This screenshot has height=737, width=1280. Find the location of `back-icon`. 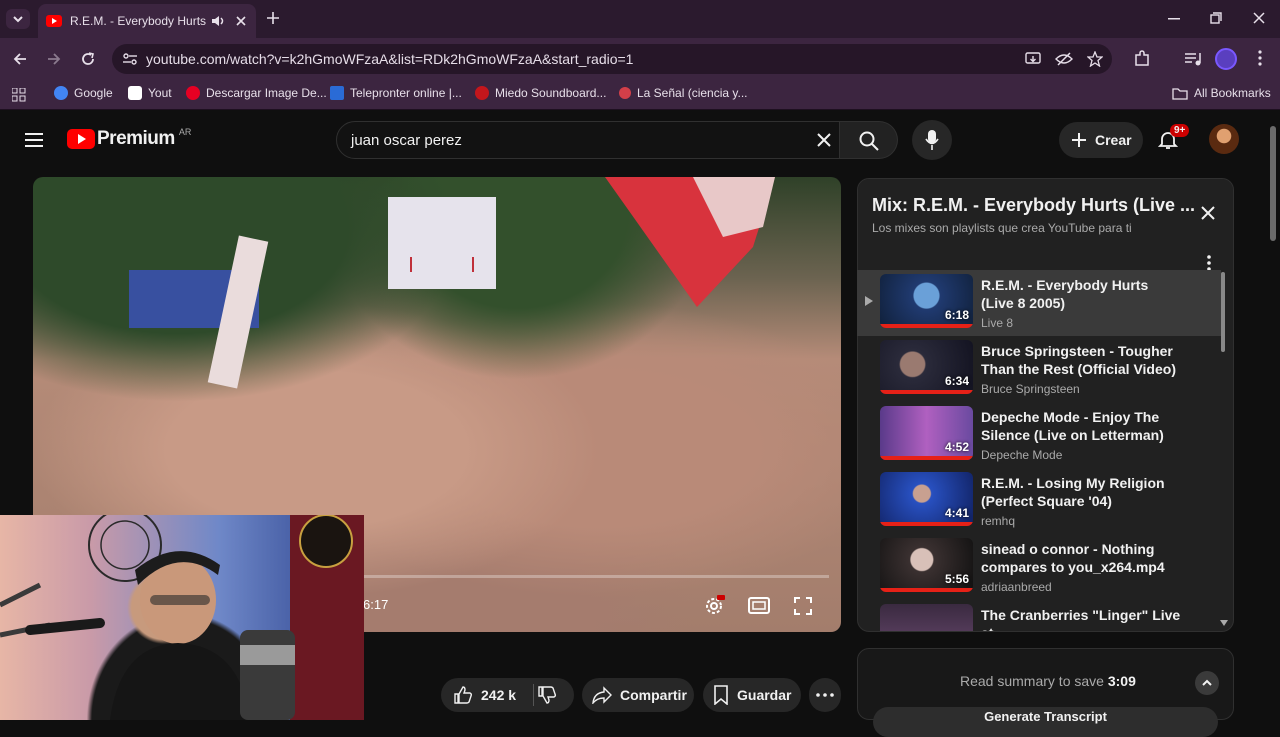

back-icon is located at coordinates (20, 59).